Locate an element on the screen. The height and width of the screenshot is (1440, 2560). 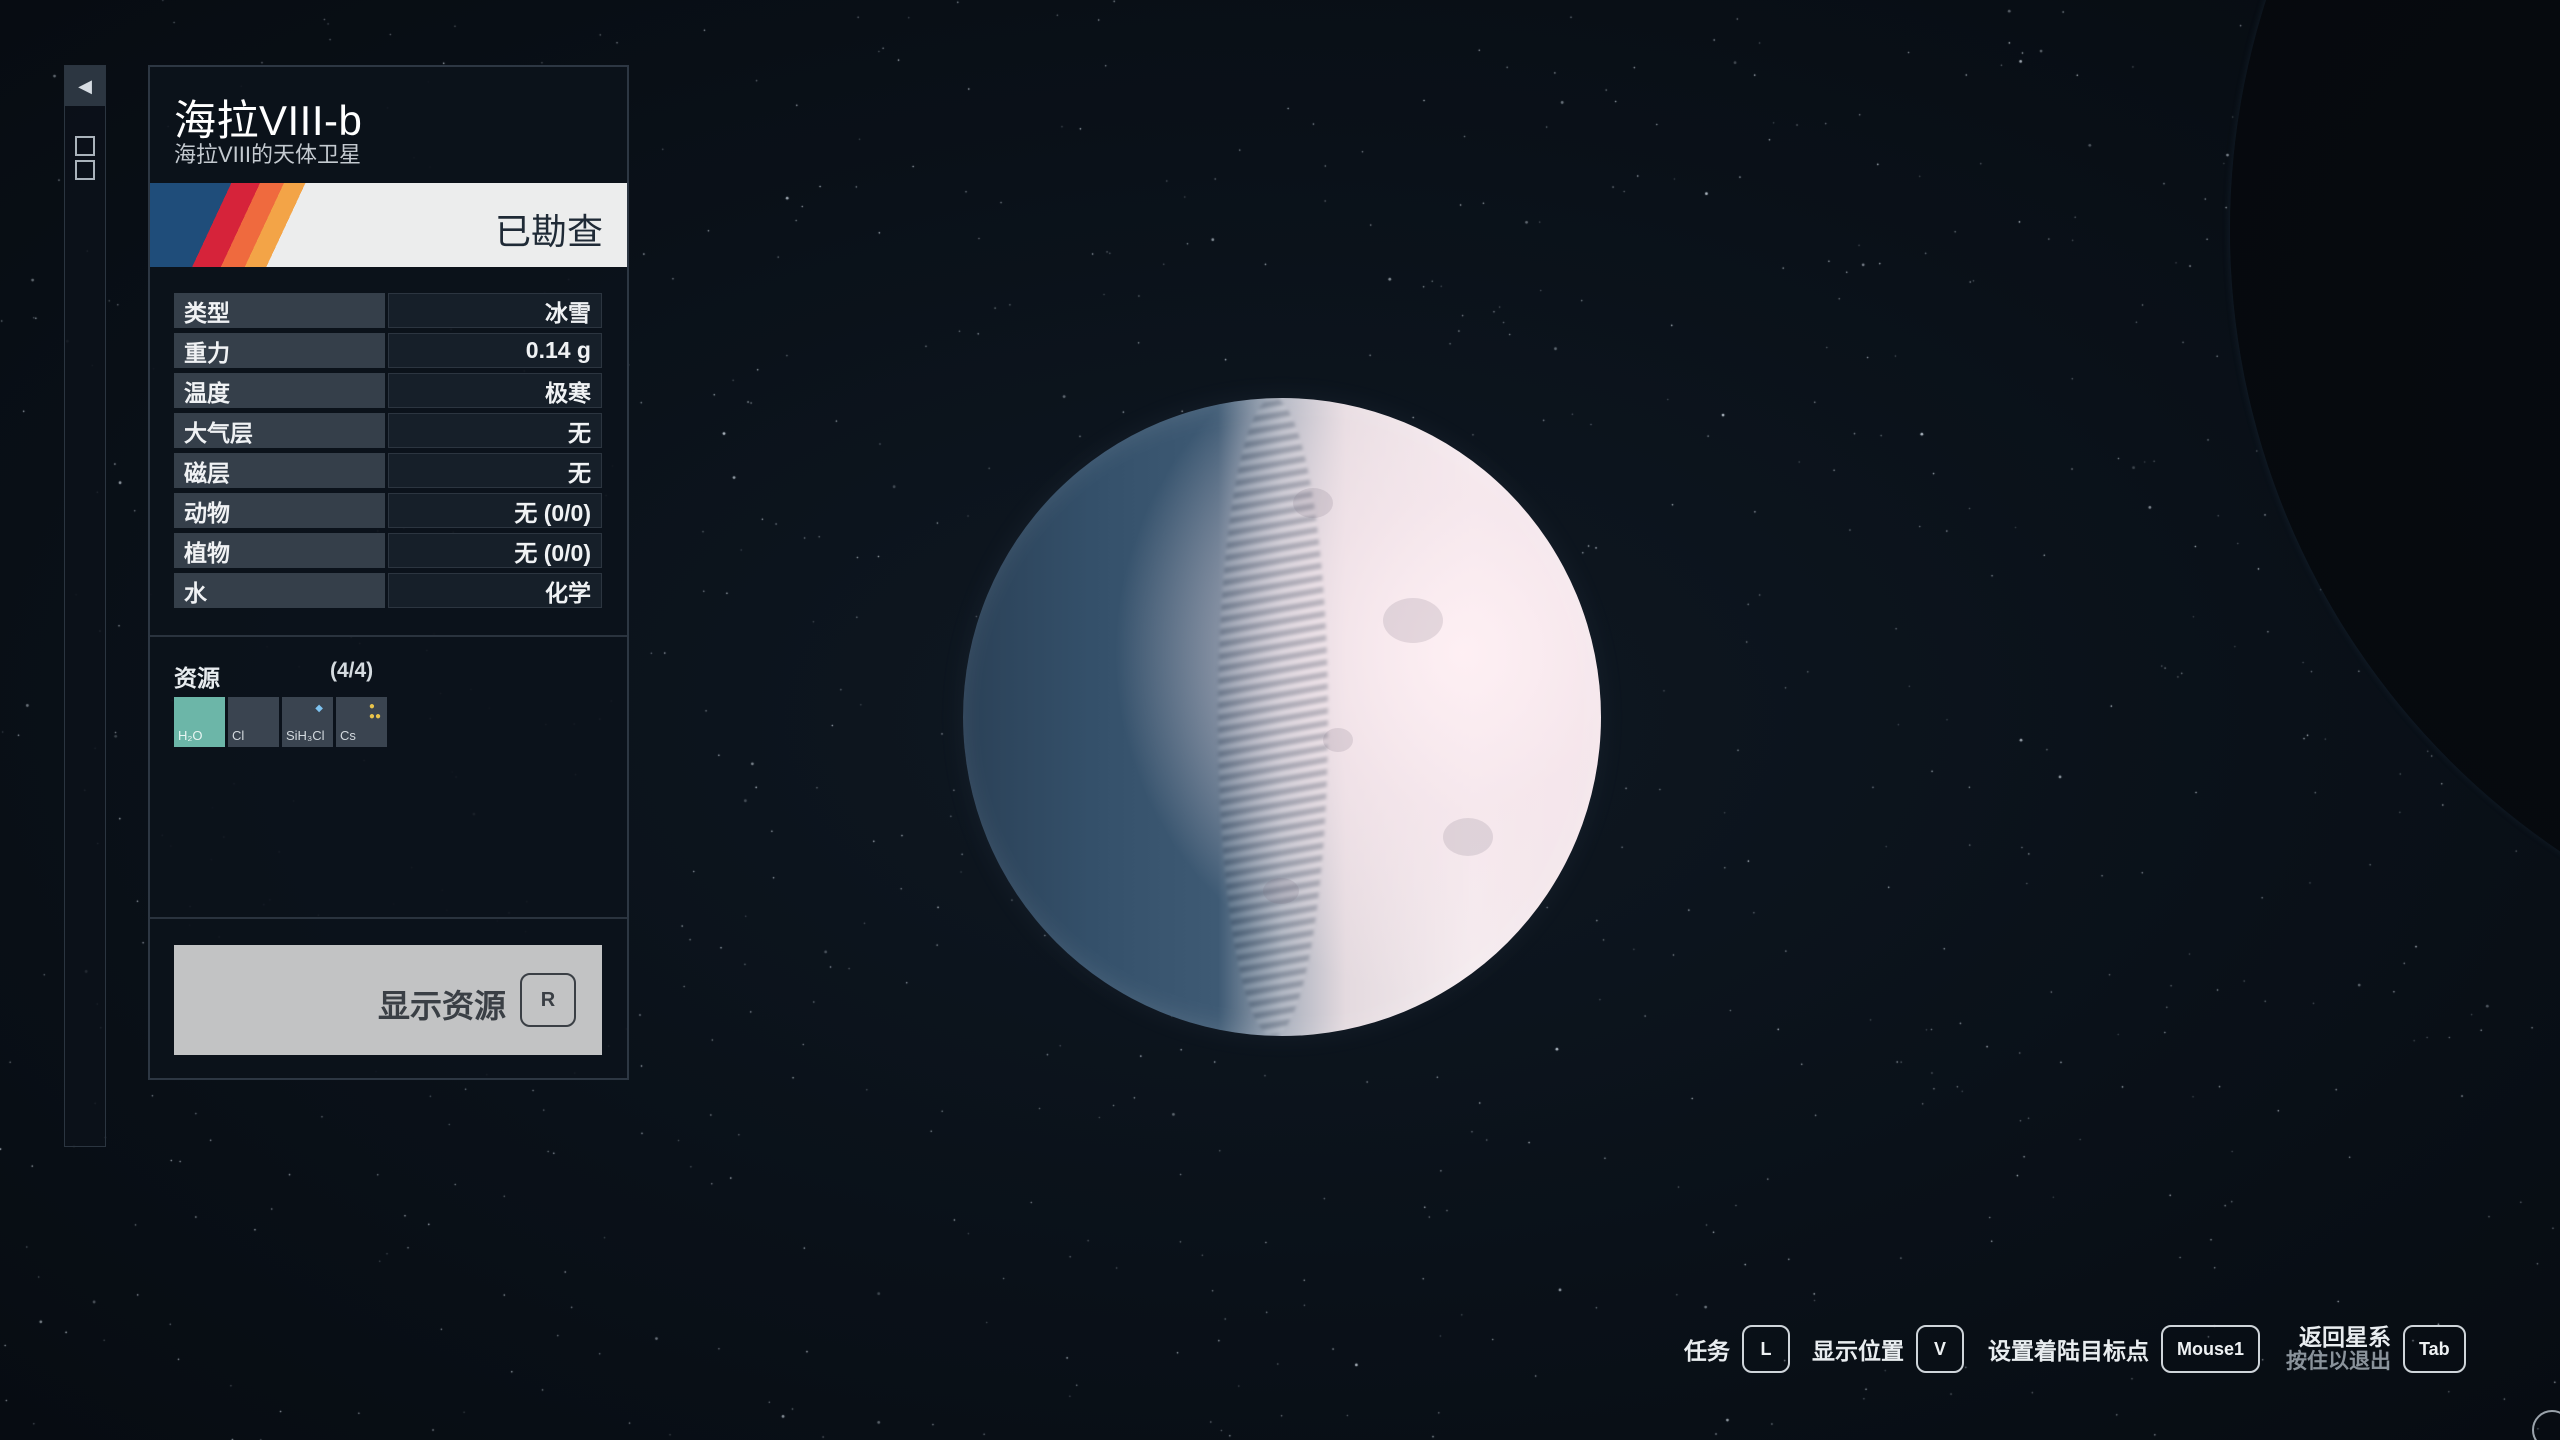
resource-cluster-icon: ● ●● is located at coordinates (374, 711).